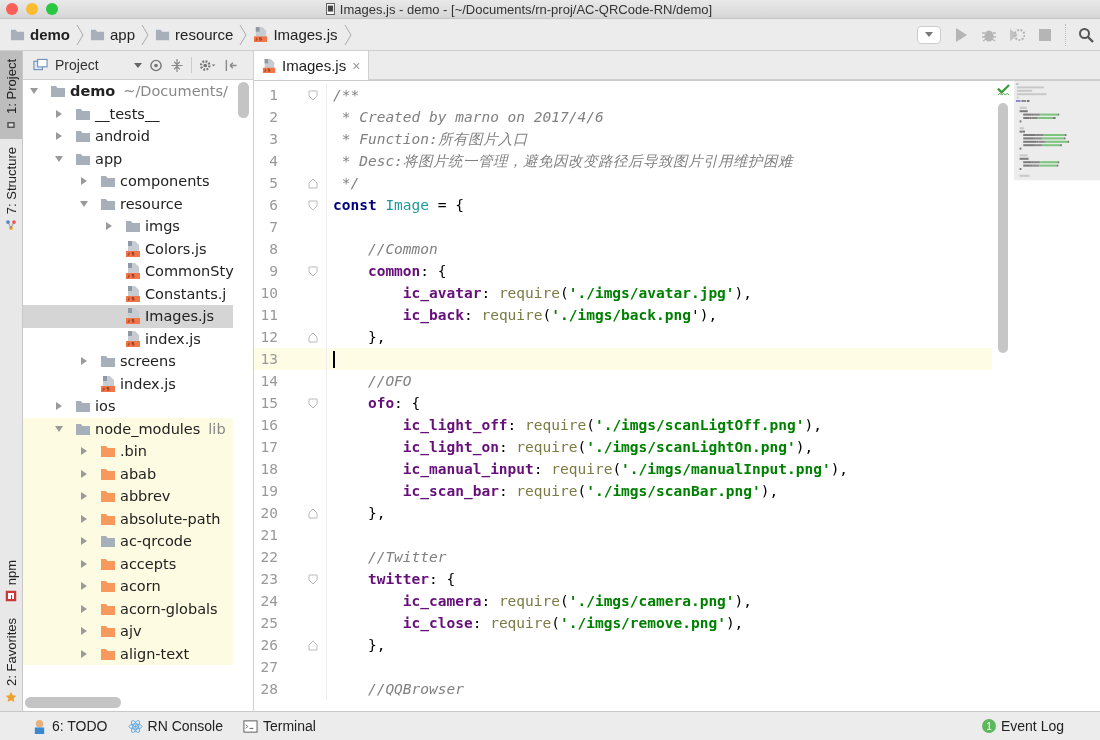  I want to click on breadcrumb: Images.js, so click(297, 34).